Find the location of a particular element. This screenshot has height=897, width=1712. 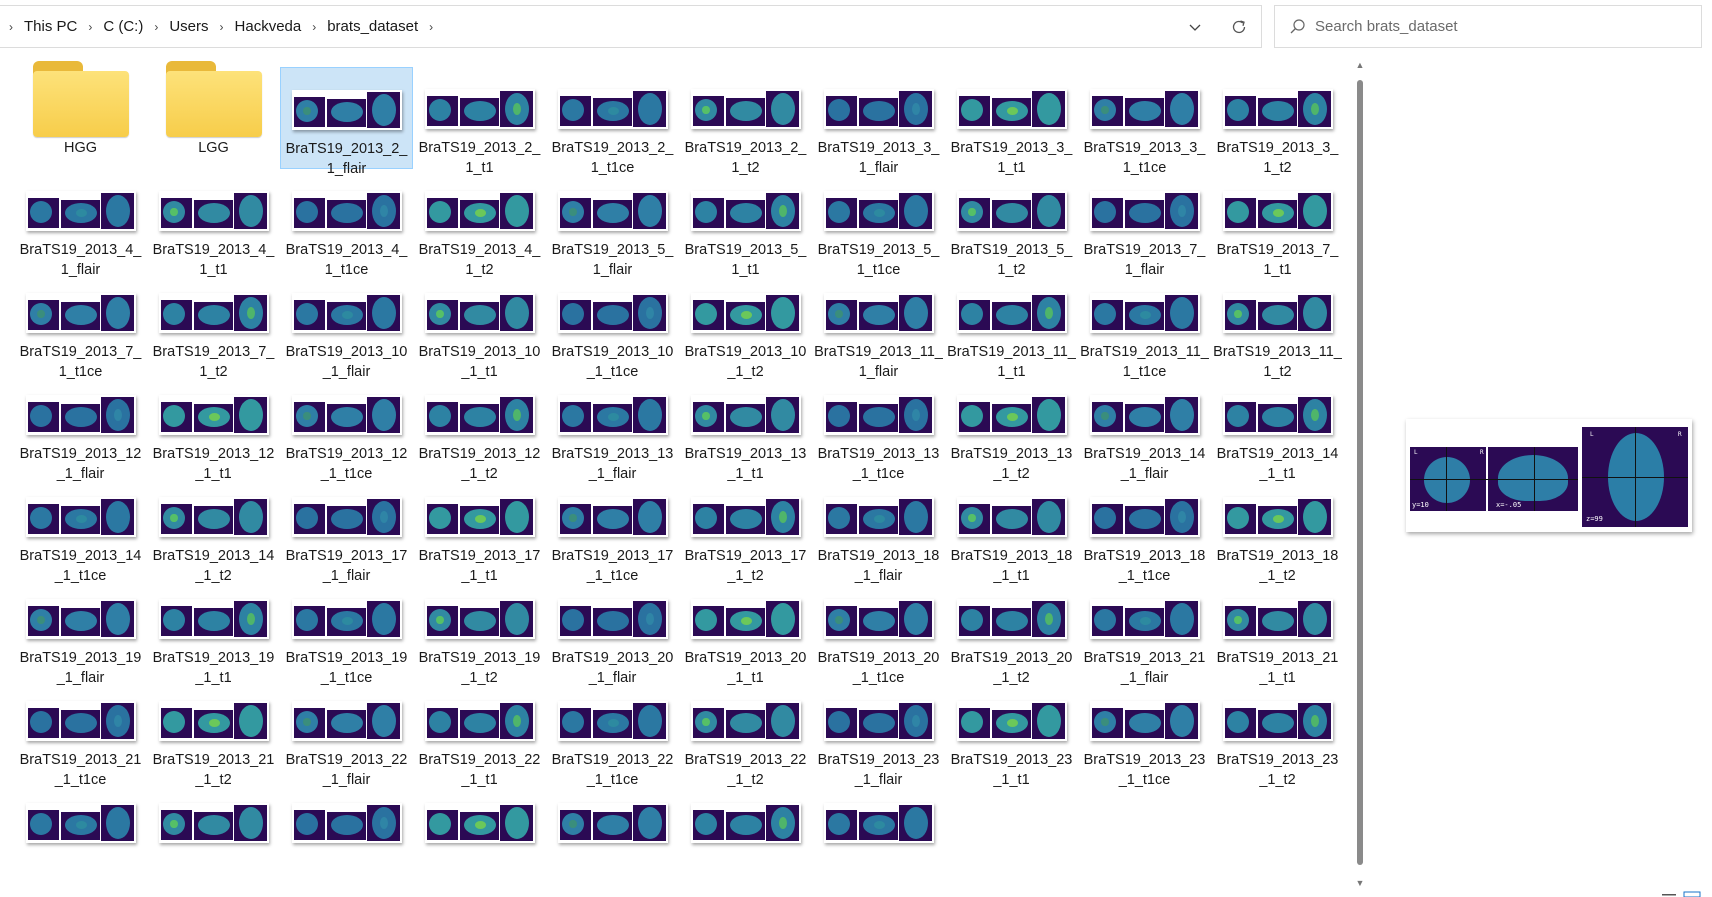

breadcrumb-users: Users is located at coordinates (188, 26).